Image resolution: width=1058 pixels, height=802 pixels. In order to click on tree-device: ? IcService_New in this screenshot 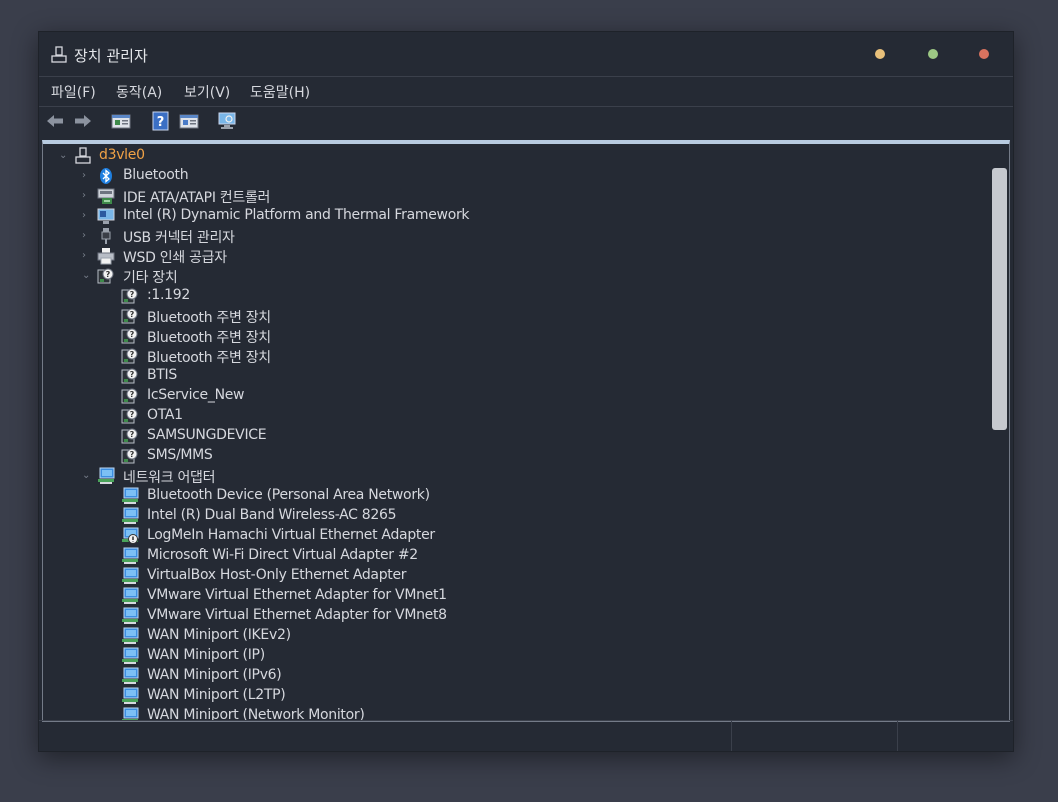, I will do `click(515, 396)`.